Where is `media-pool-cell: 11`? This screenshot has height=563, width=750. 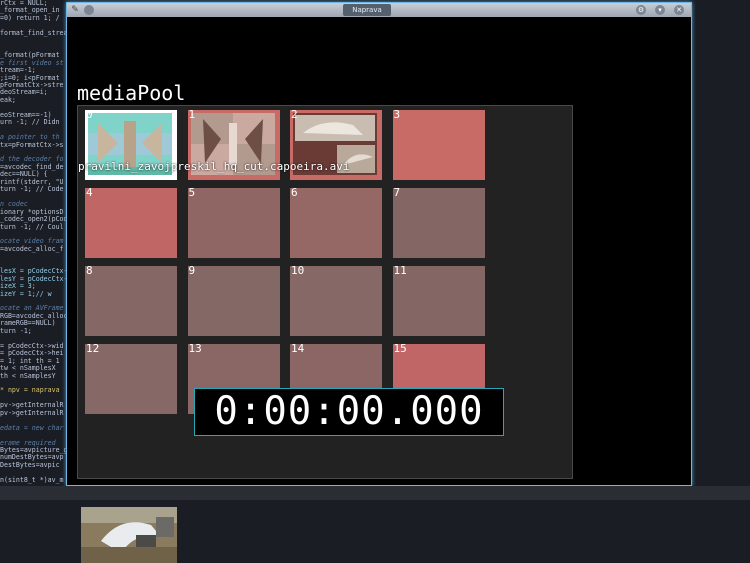
media-pool-cell: 11 is located at coordinates (438, 300).